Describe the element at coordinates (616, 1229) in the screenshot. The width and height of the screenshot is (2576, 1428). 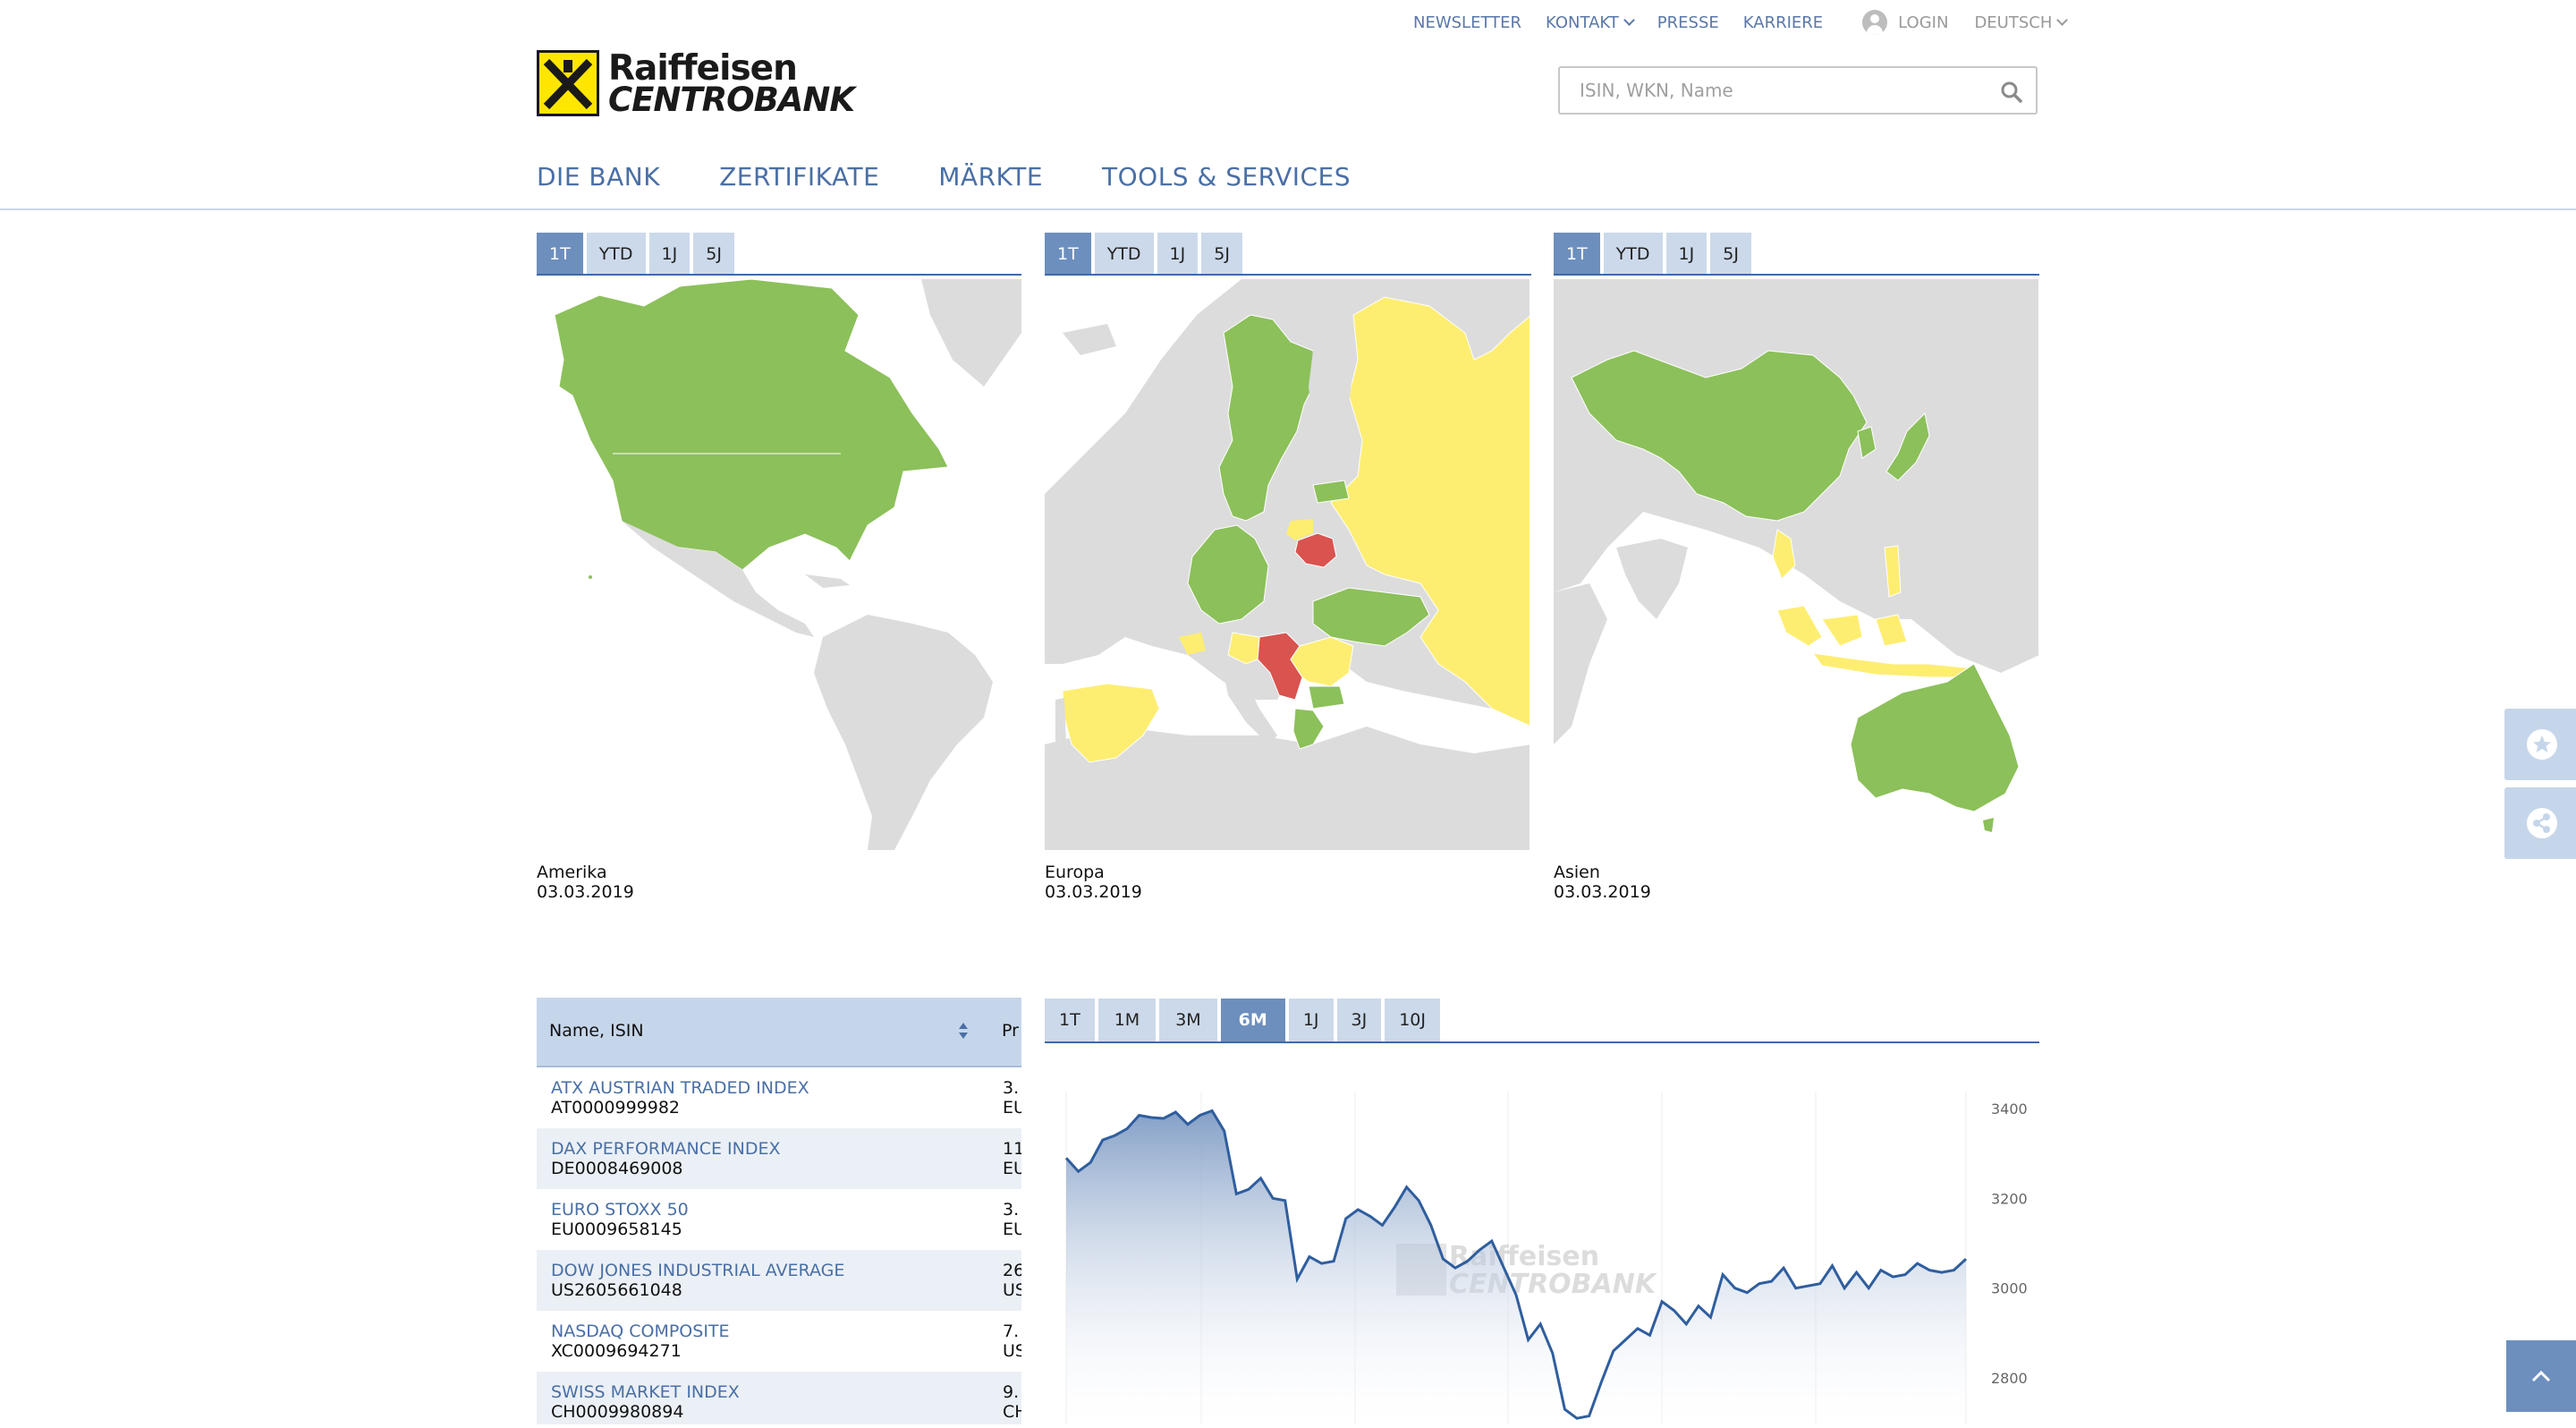
I see `index-isin: EU0009658145` at that location.